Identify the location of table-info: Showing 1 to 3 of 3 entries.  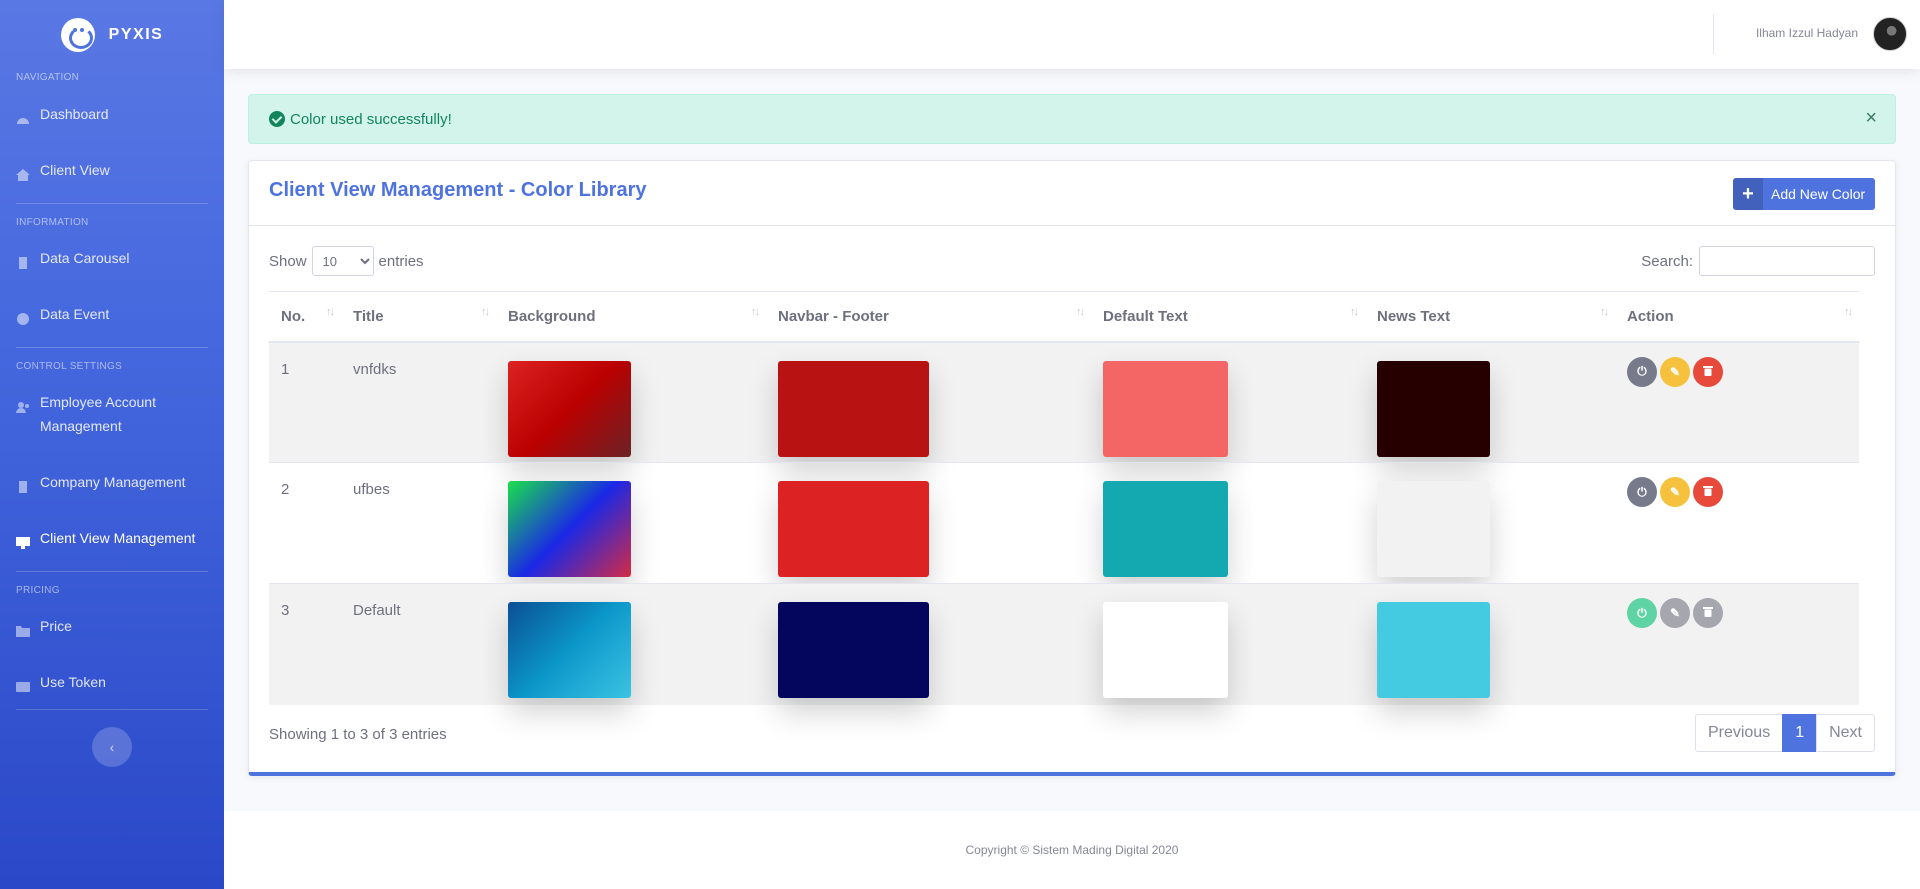
(358, 734).